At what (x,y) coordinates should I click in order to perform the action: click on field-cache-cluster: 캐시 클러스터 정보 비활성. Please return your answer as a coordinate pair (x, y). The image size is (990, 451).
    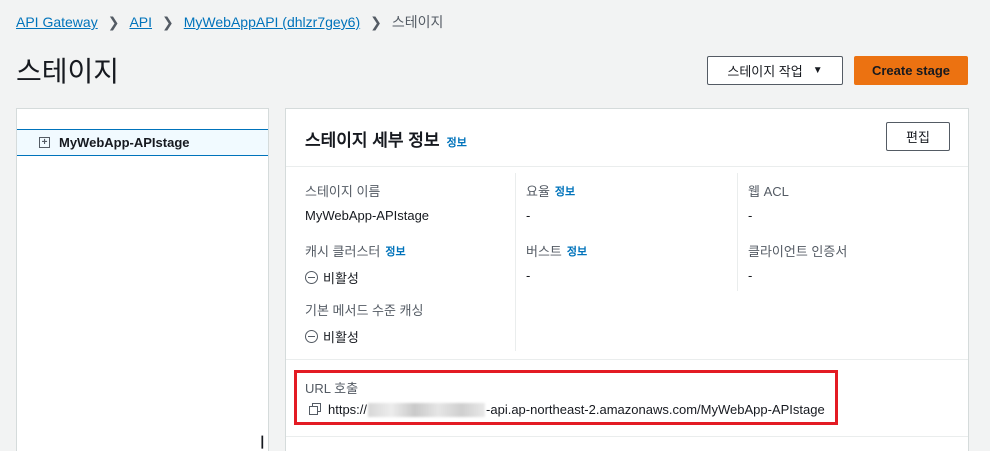
    Looking at the image, I should click on (355, 264).